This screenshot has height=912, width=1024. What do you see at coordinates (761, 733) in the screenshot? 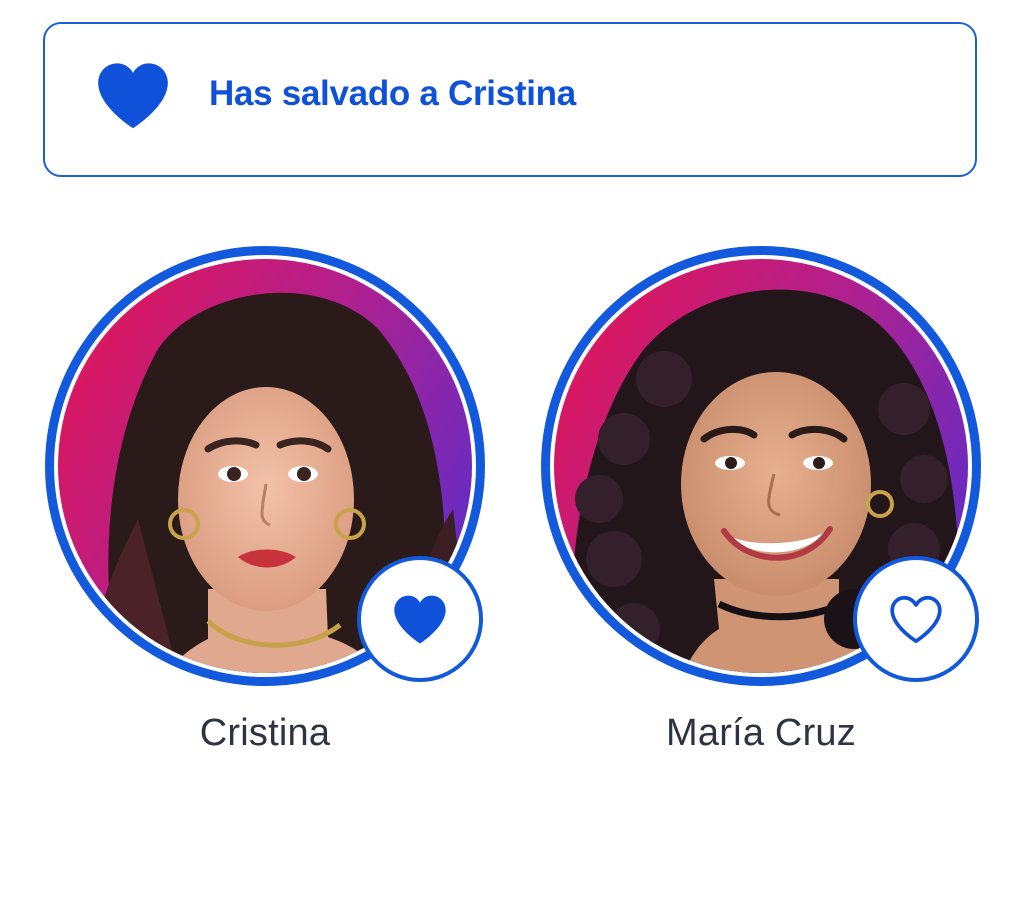
I see `contestant-name: María Cruz` at bounding box center [761, 733].